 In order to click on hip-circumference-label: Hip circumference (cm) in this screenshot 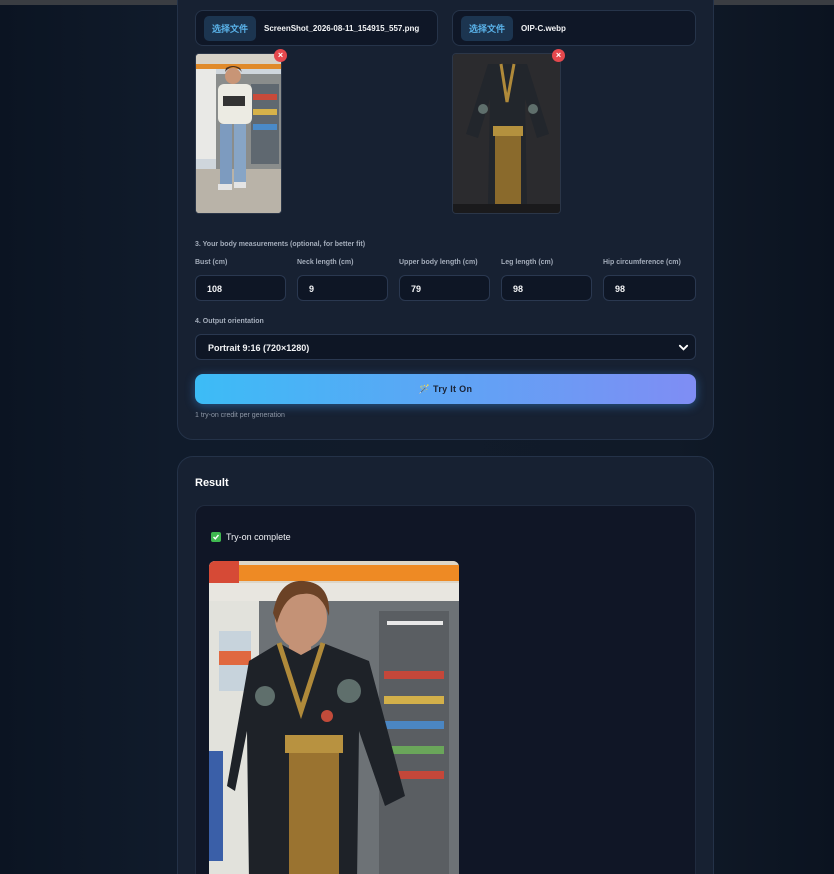, I will do `click(642, 262)`.